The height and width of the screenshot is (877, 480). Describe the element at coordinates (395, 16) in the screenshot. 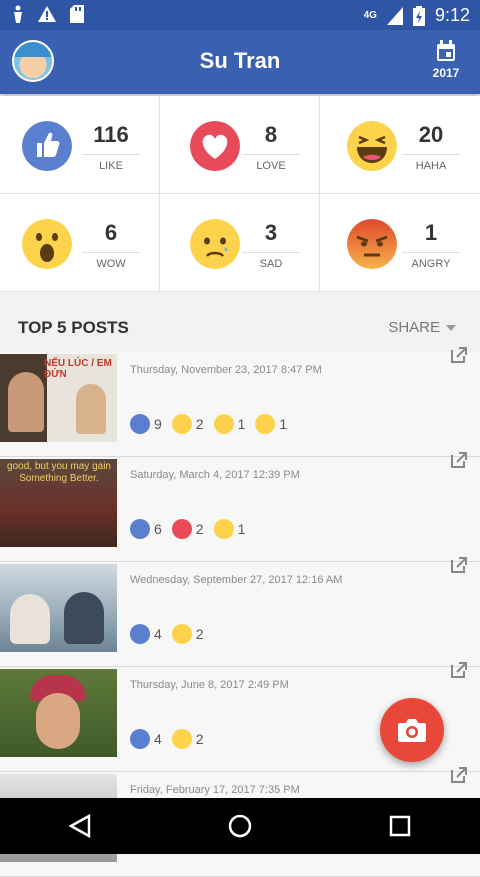

I see `signal-icon` at that location.